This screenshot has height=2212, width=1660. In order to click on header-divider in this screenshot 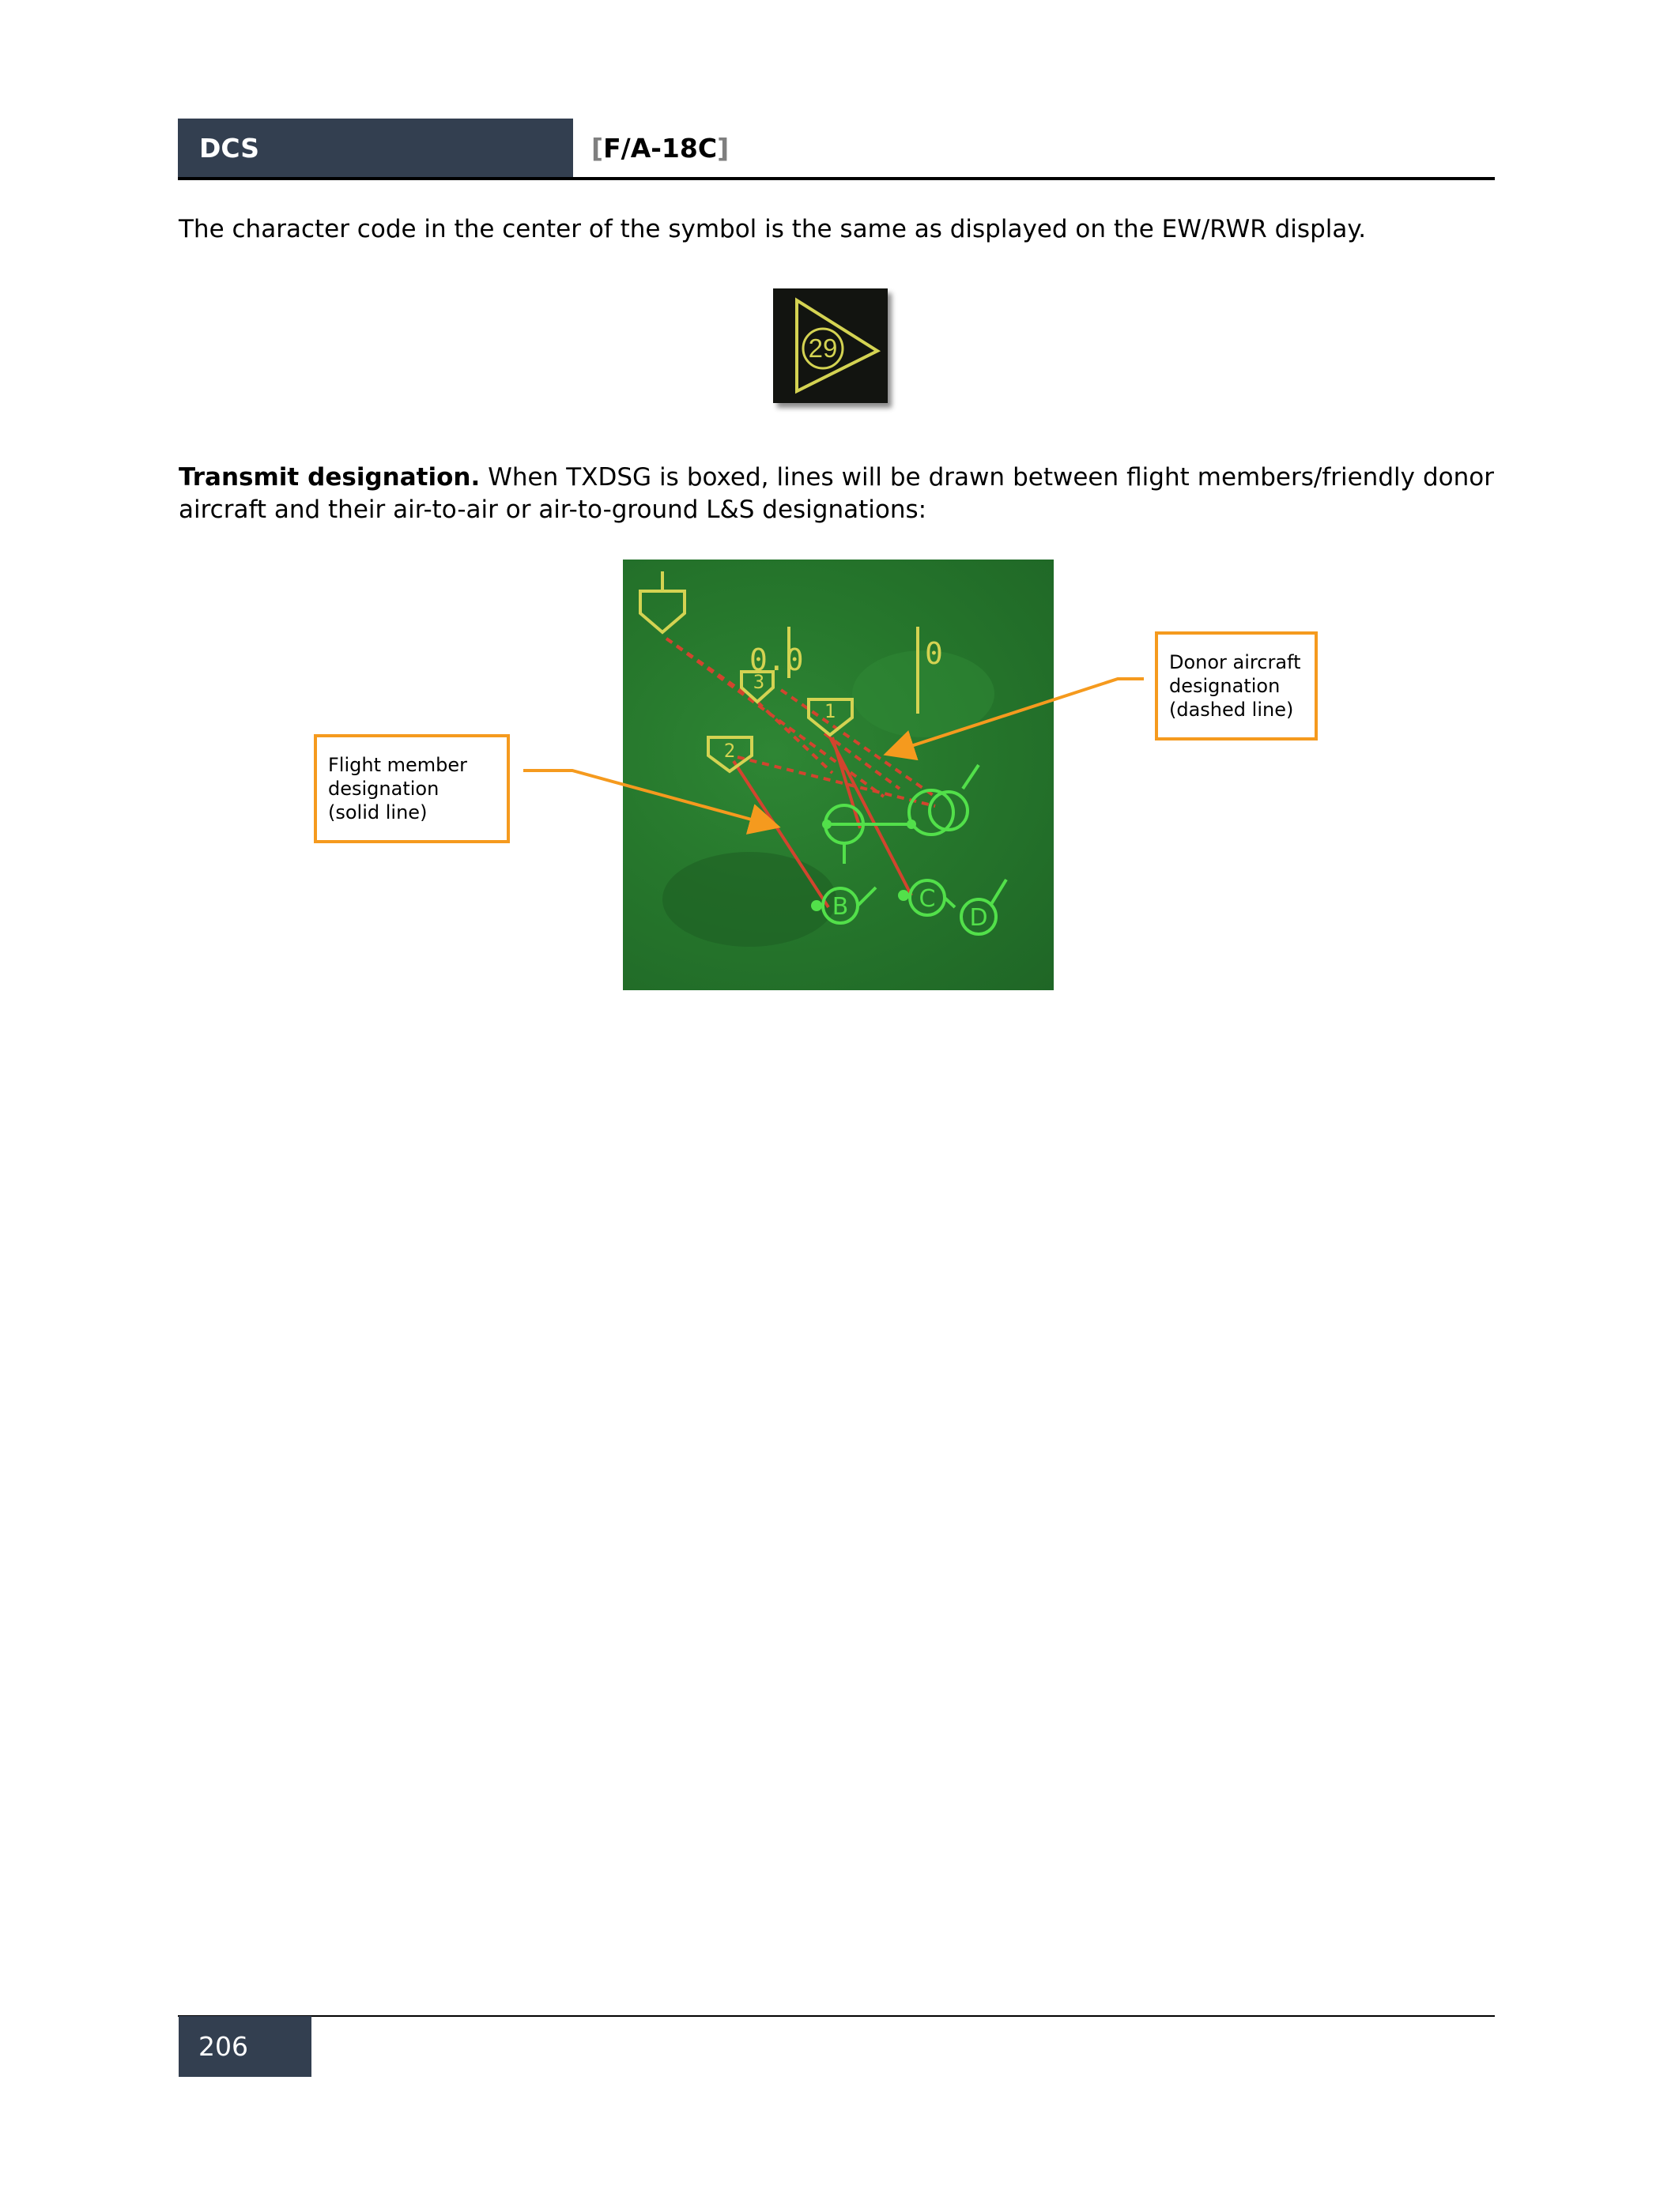, I will do `click(836, 178)`.